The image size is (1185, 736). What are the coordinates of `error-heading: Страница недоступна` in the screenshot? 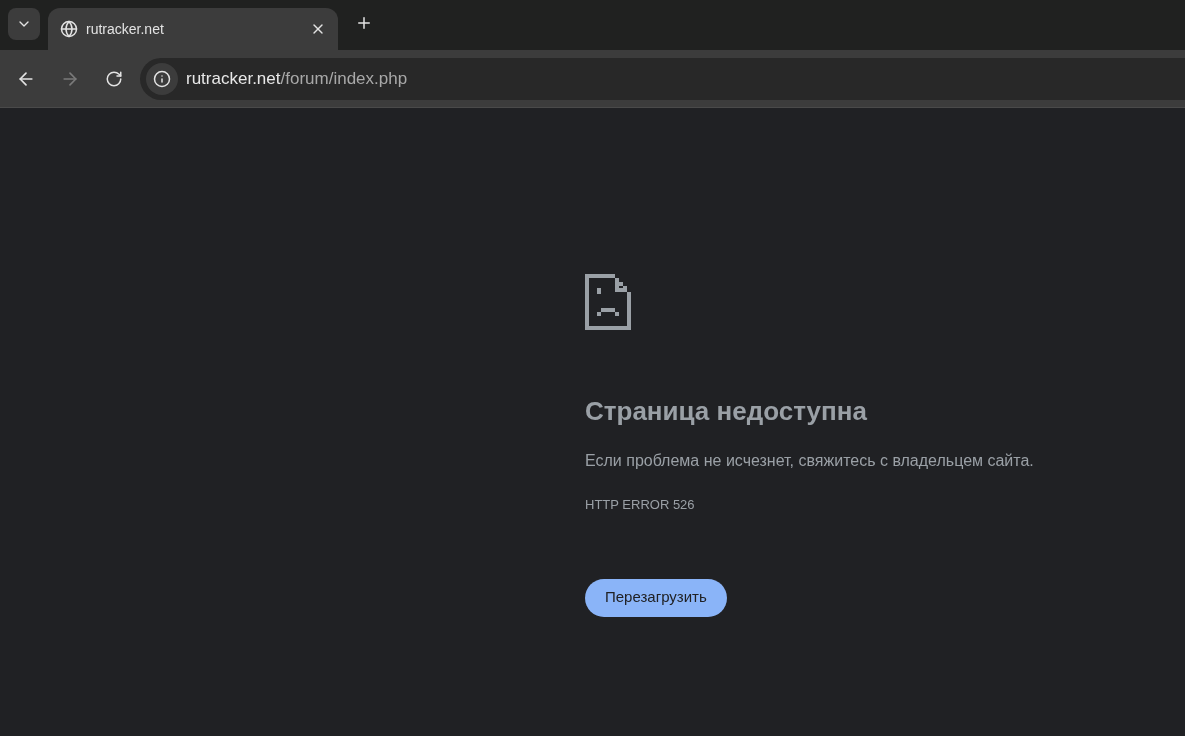 It's located at (726, 411).